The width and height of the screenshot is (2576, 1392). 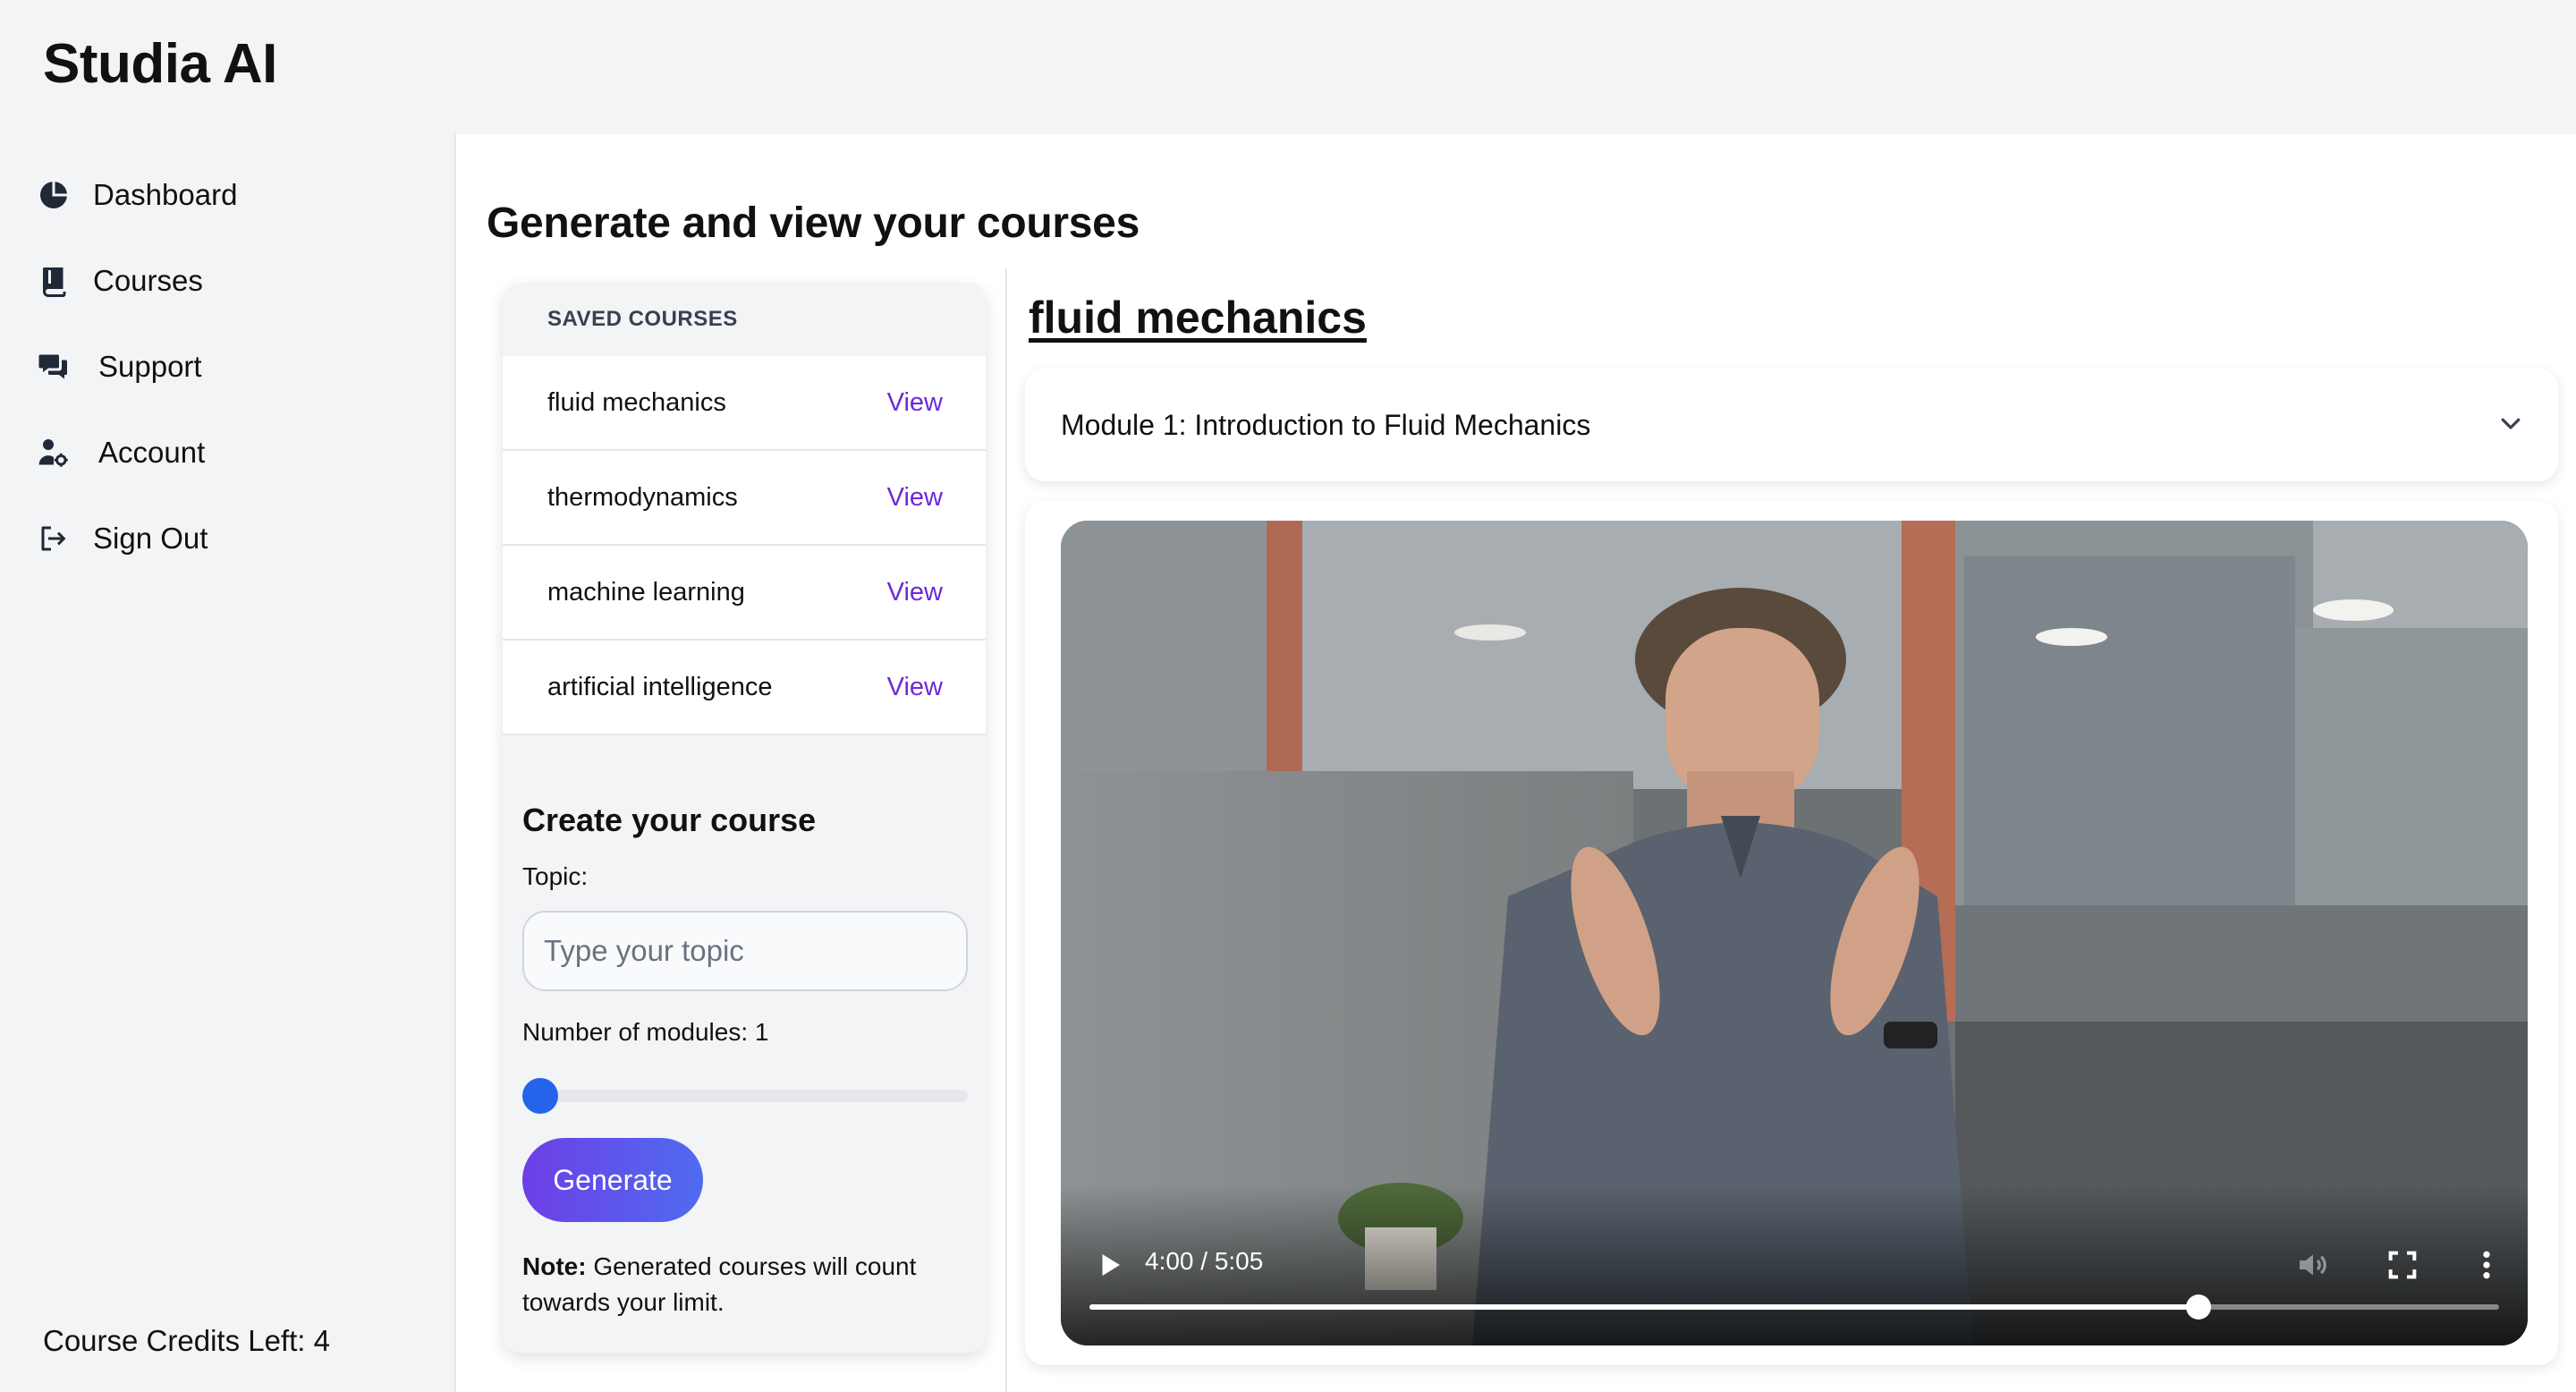 What do you see at coordinates (150, 366) in the screenshot?
I see `sidebar-item-label: Support` at bounding box center [150, 366].